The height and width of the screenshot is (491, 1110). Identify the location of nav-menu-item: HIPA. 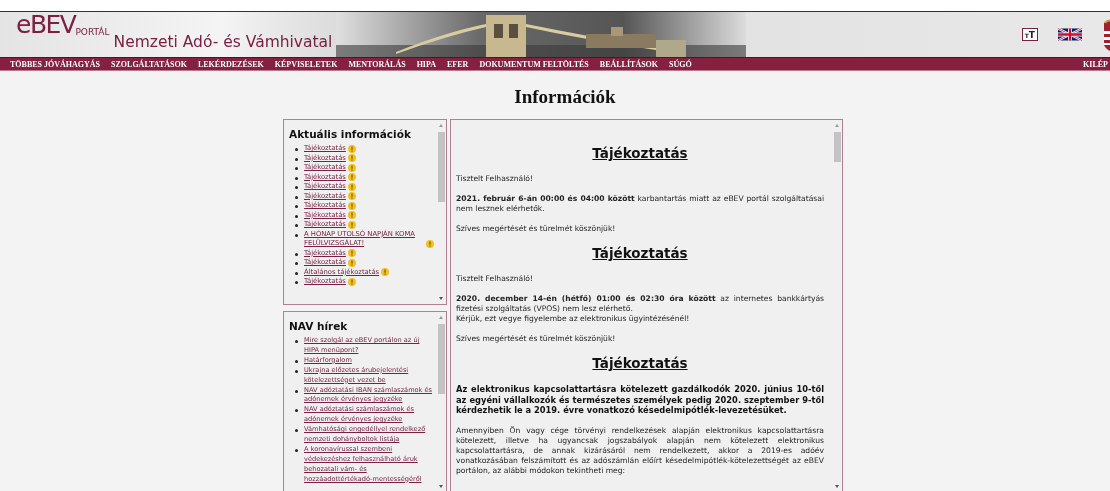
(426, 64).